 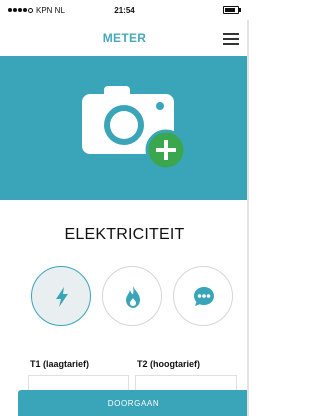 I want to click on hamburger-icon, so click(x=231, y=39).